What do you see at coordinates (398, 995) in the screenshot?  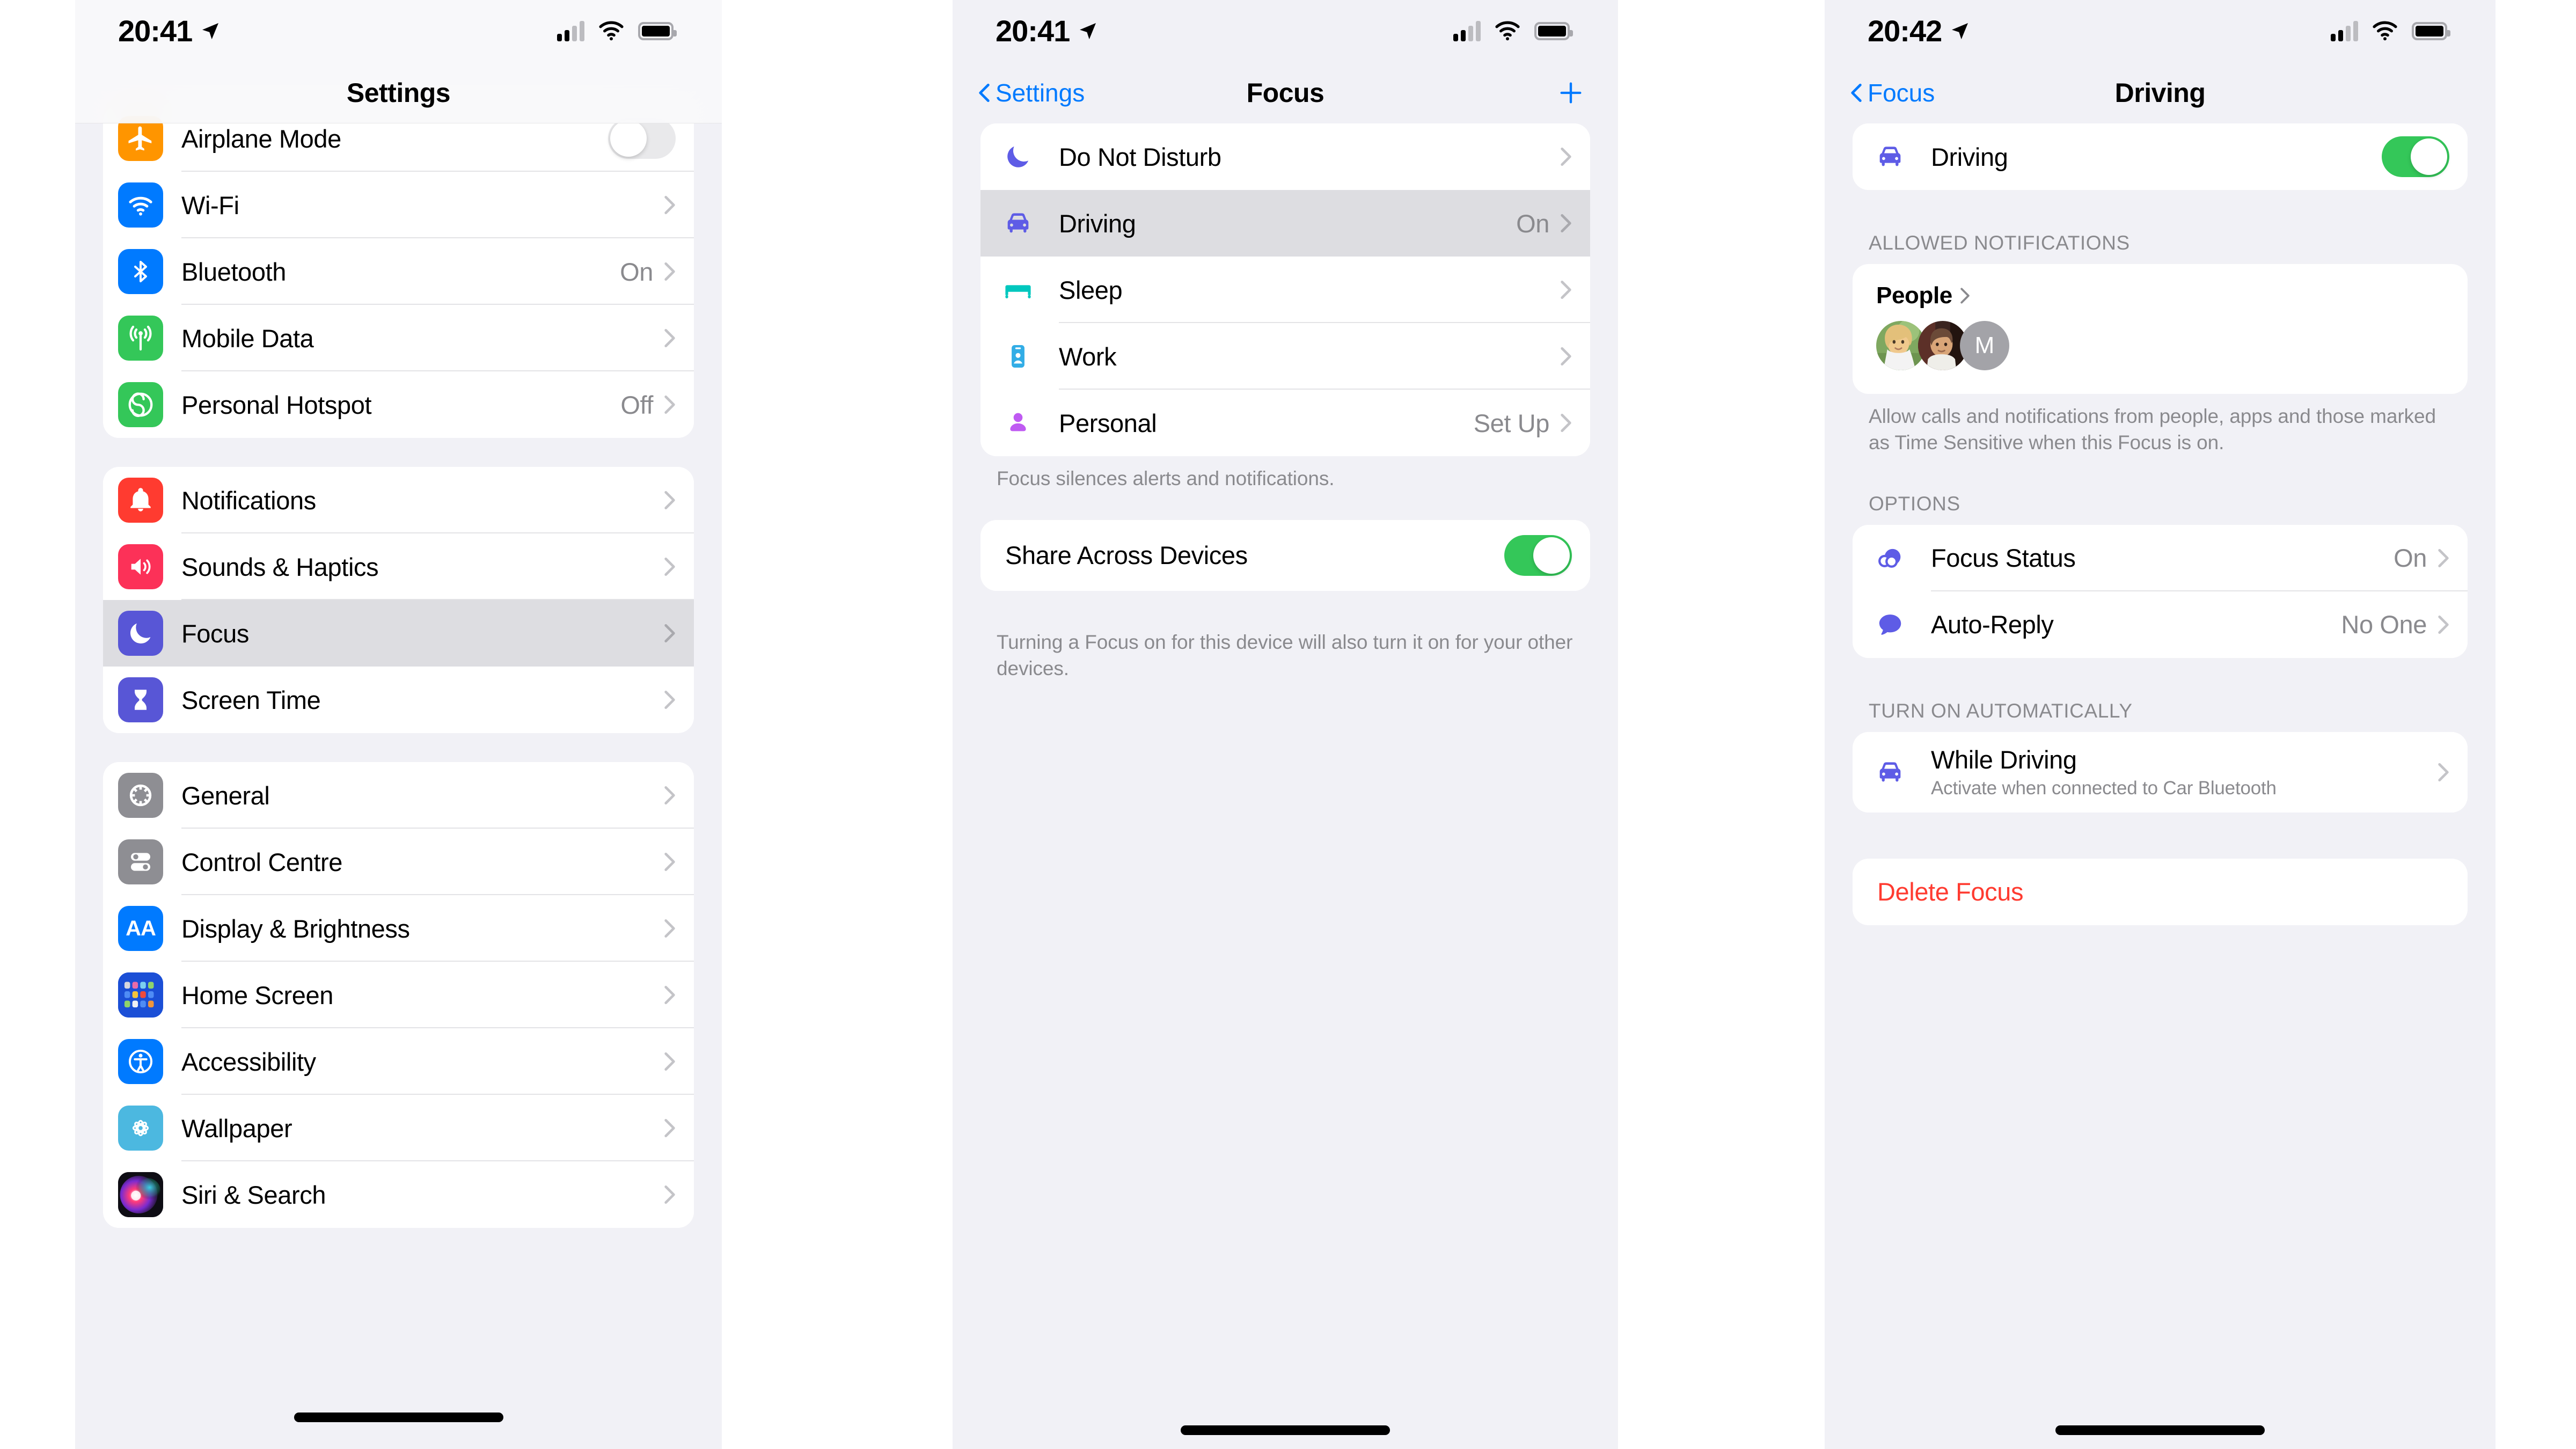 I see `row-home-screen: Home Screen` at bounding box center [398, 995].